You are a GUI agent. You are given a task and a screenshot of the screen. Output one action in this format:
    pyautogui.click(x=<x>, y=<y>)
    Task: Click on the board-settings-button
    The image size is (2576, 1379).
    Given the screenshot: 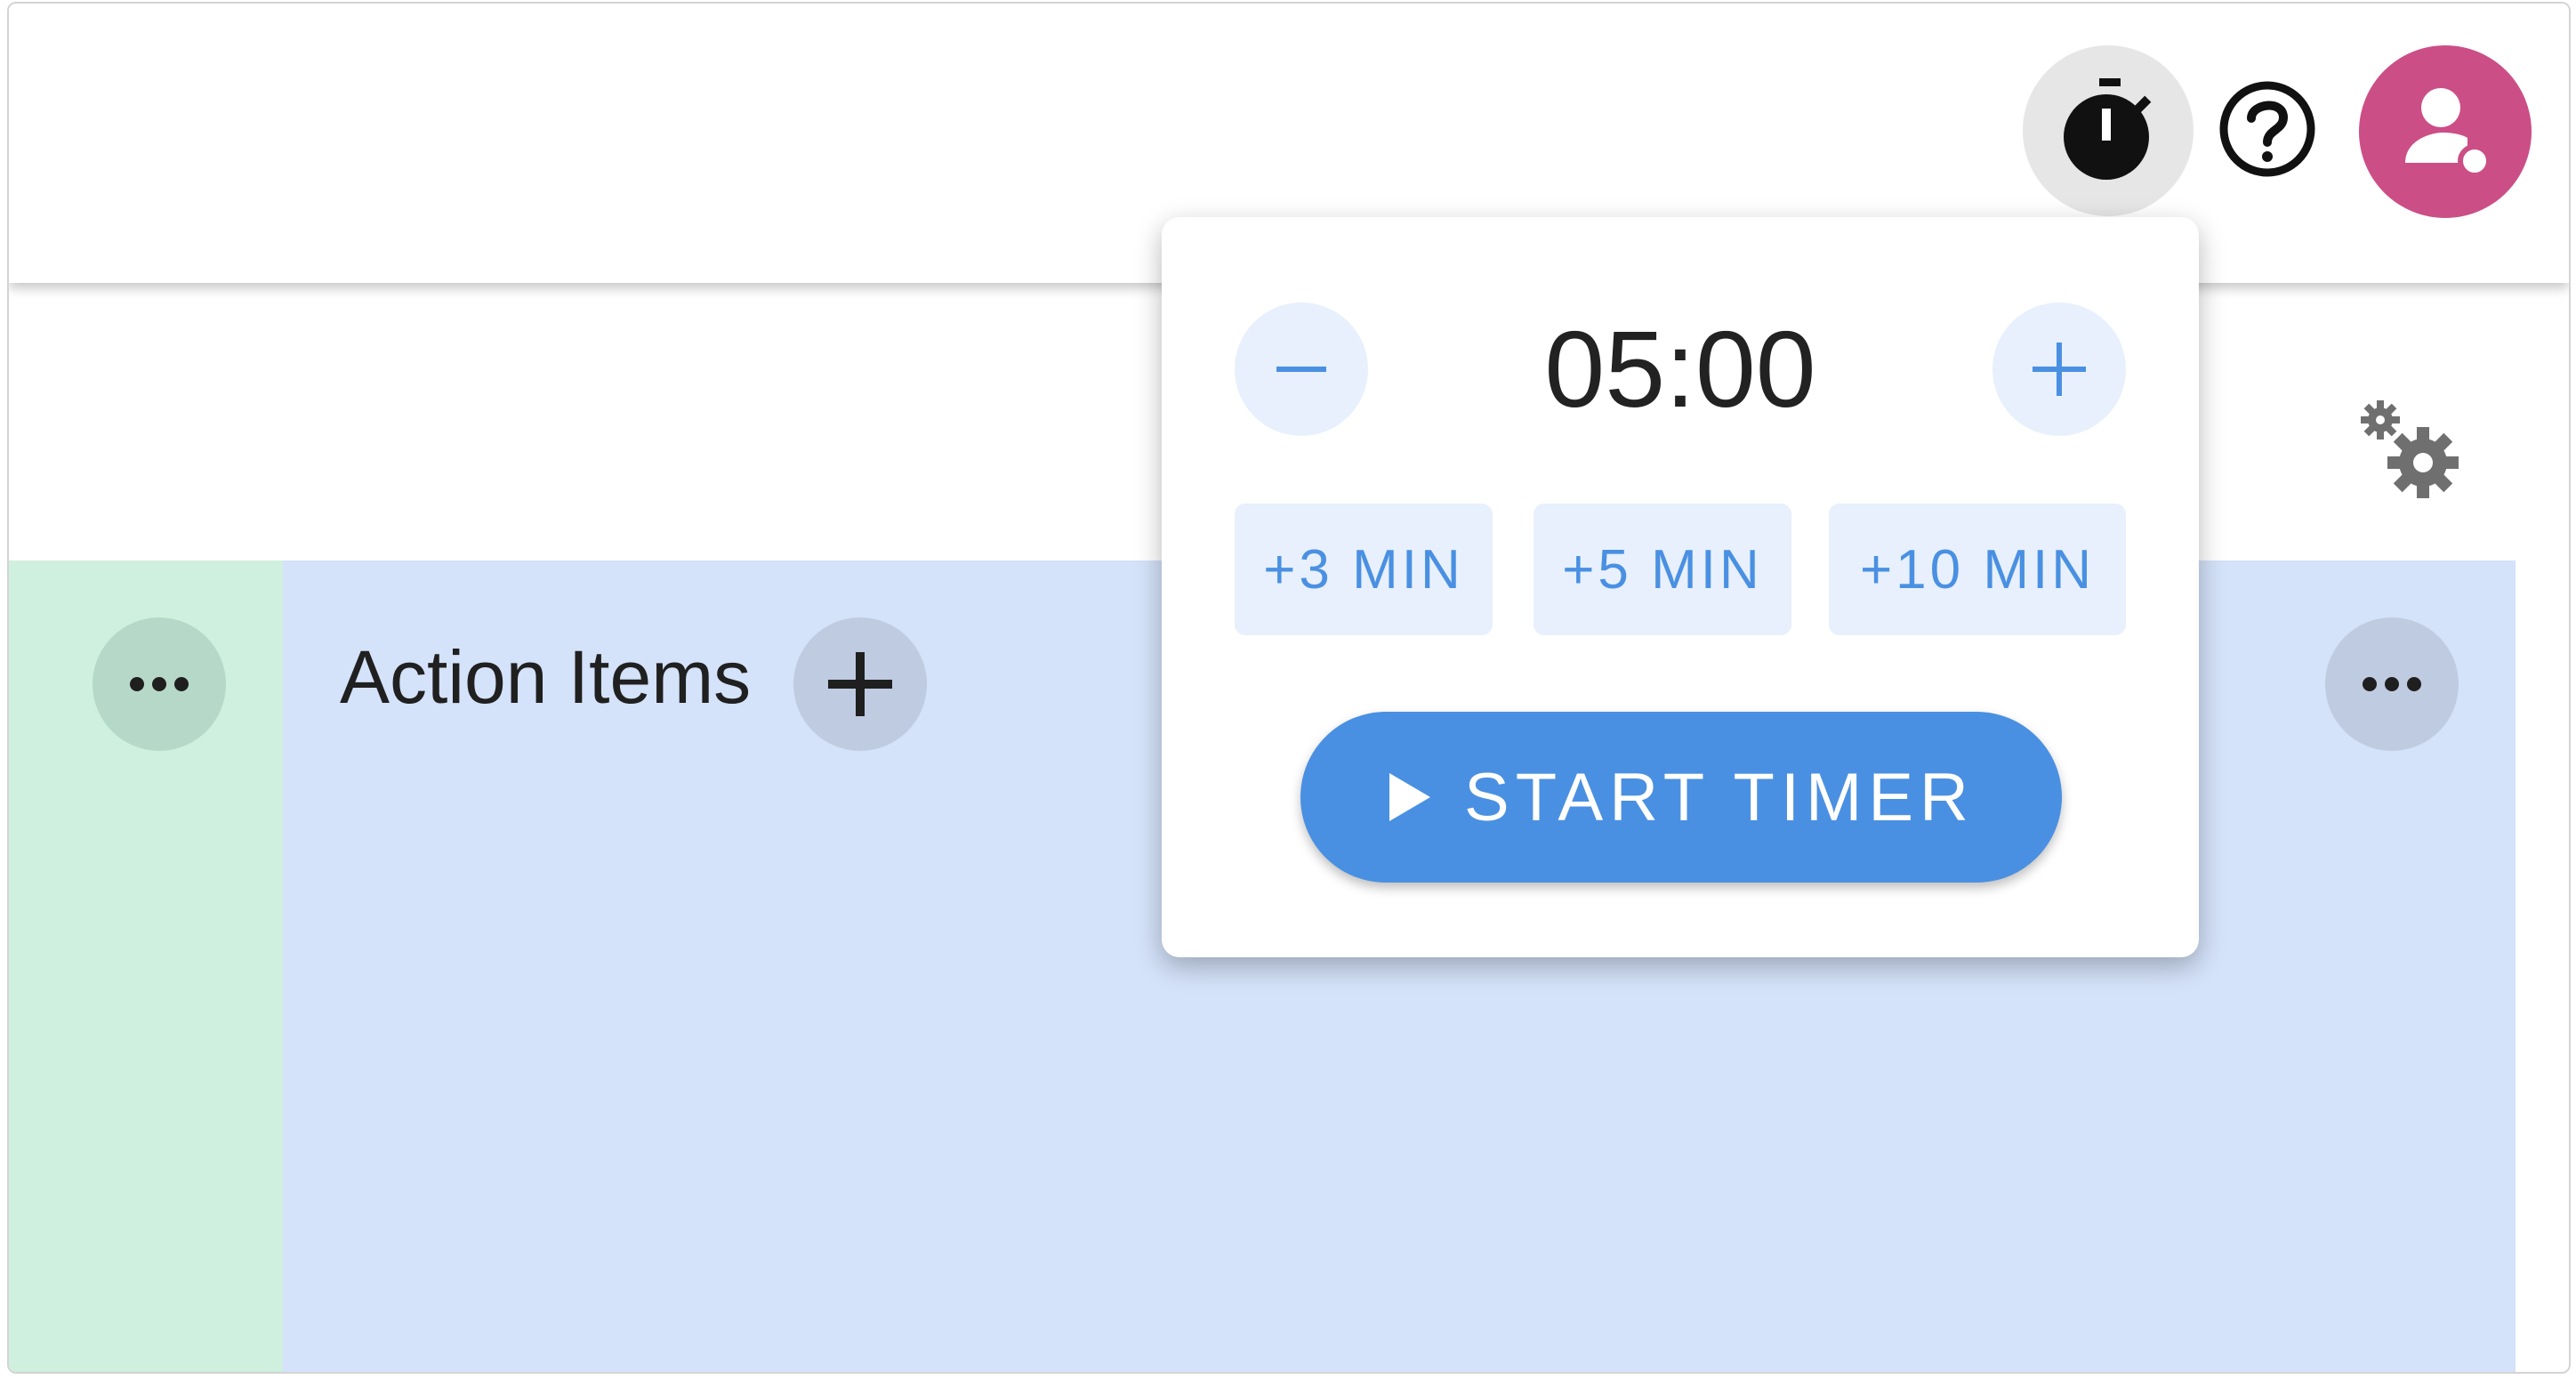 What is the action you would take?
    pyautogui.click(x=2411, y=451)
    